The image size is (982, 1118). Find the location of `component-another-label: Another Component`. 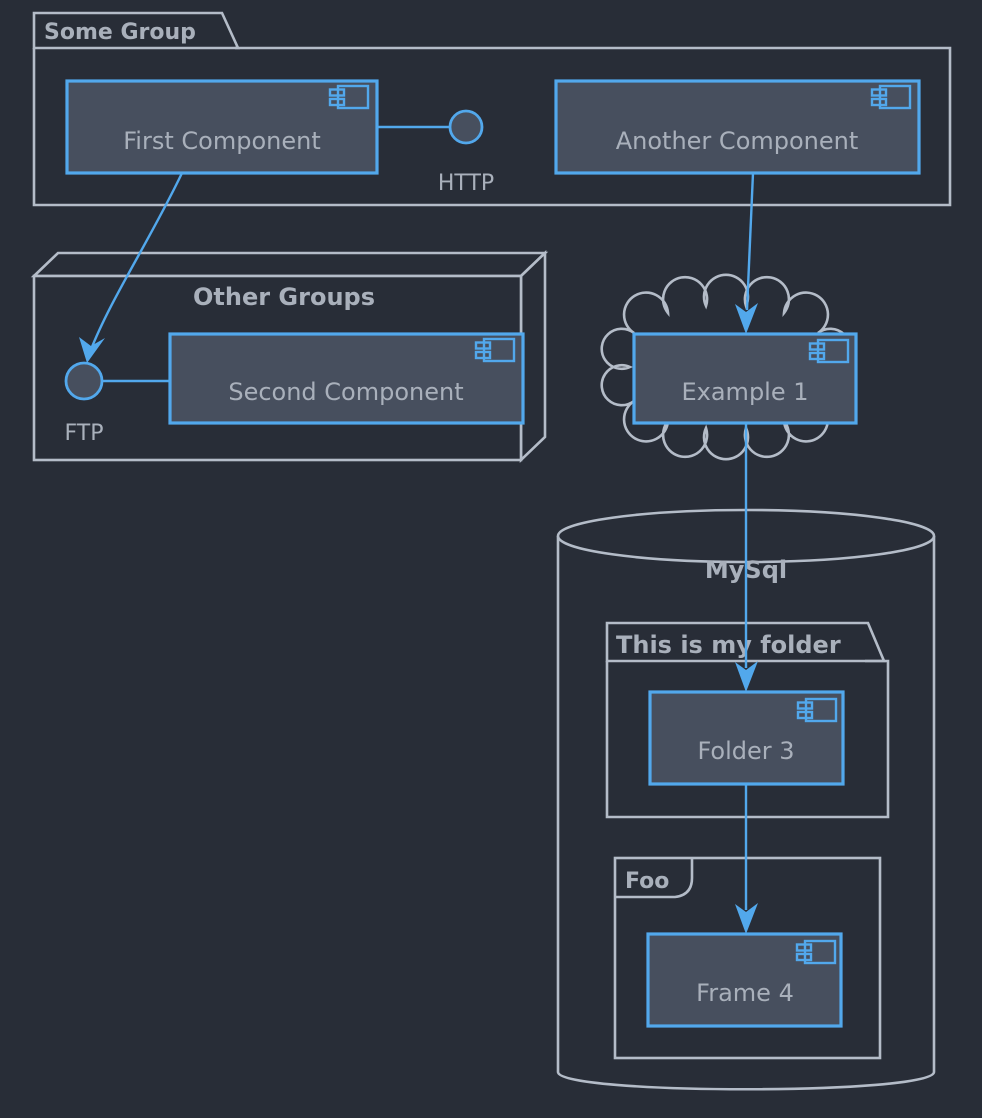

component-another-label: Another Component is located at coordinates (737, 141).